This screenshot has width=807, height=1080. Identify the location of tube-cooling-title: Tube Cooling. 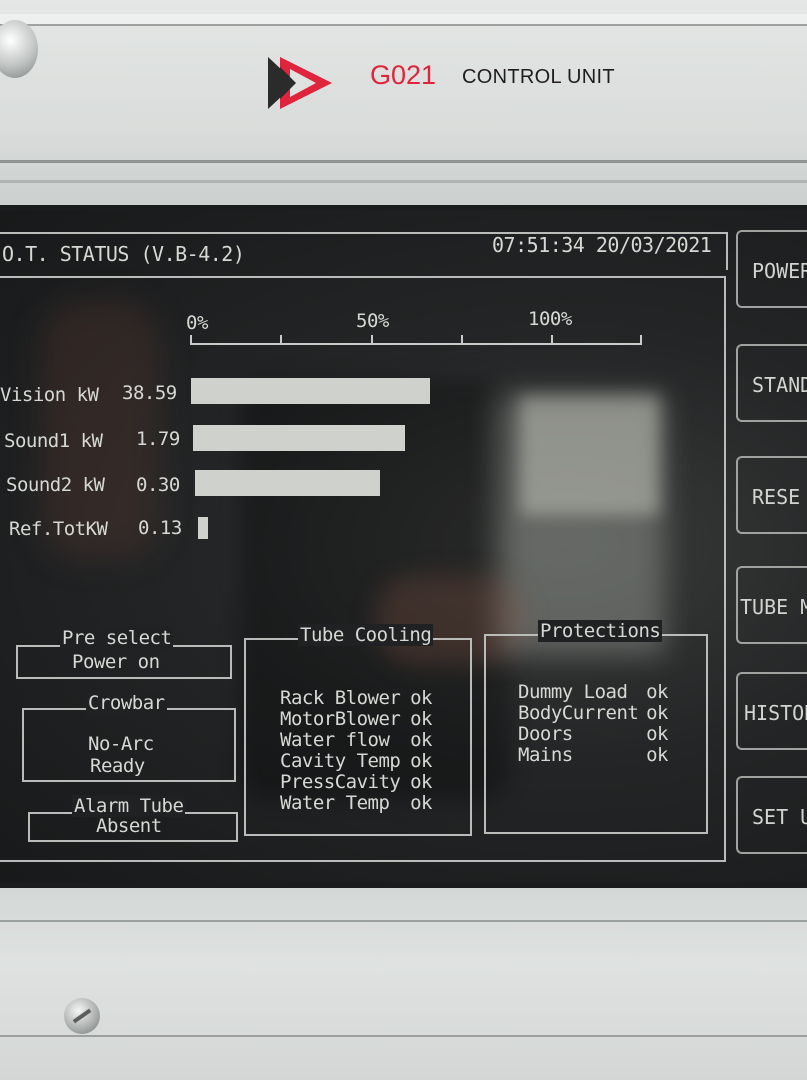
(366, 635).